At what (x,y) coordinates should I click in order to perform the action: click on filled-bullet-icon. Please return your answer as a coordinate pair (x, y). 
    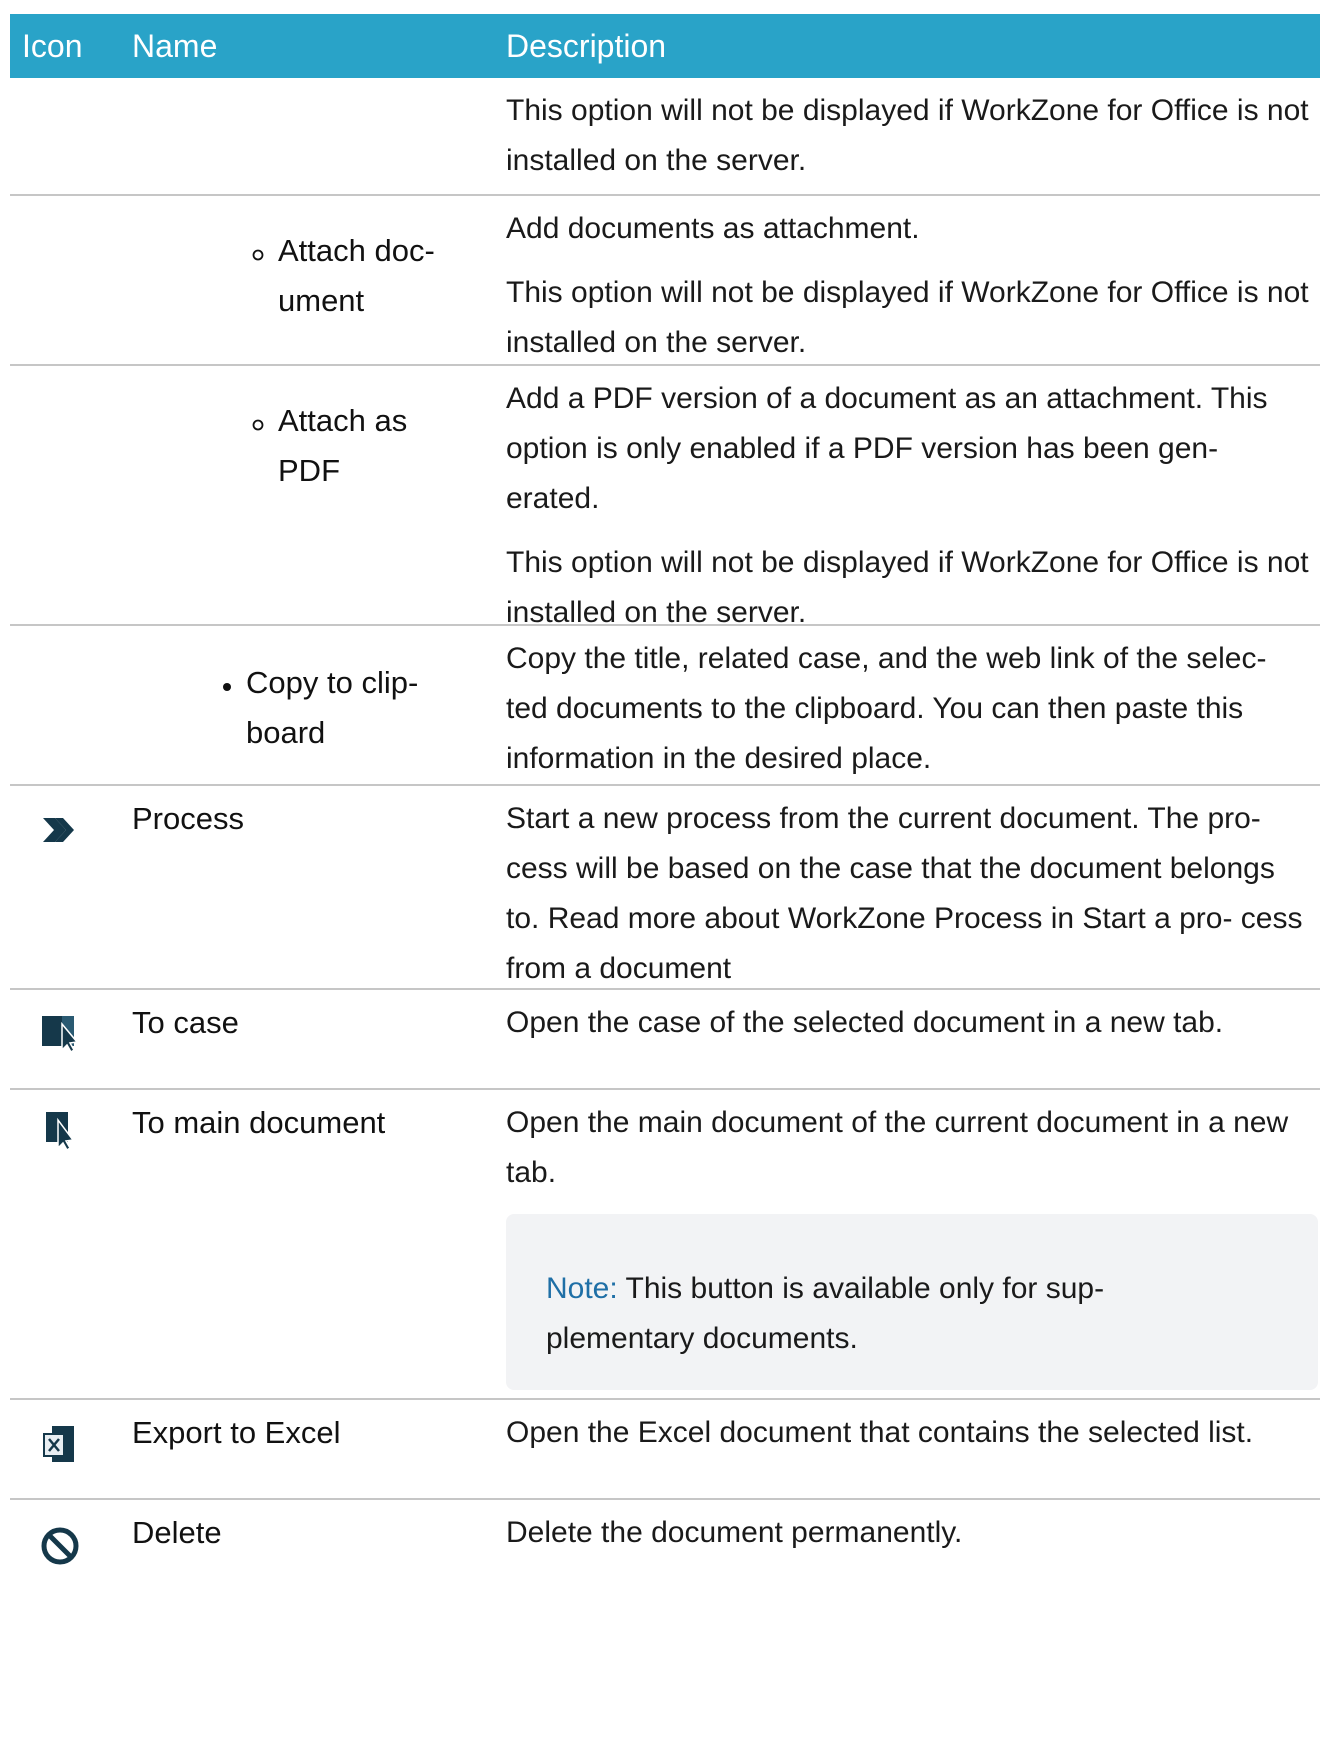
    Looking at the image, I should click on (227, 687).